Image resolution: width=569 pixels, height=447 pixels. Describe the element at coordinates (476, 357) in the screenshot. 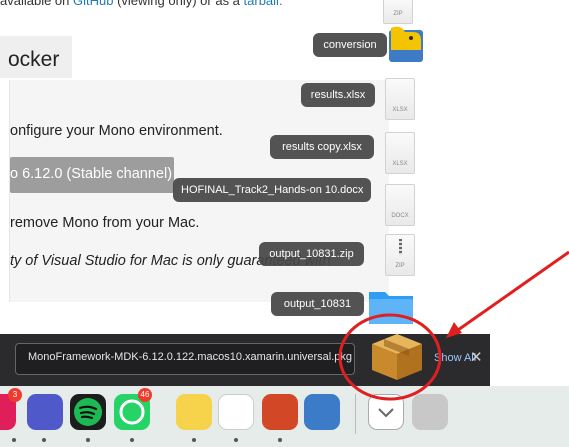

I see `close-icon: ✕` at that location.